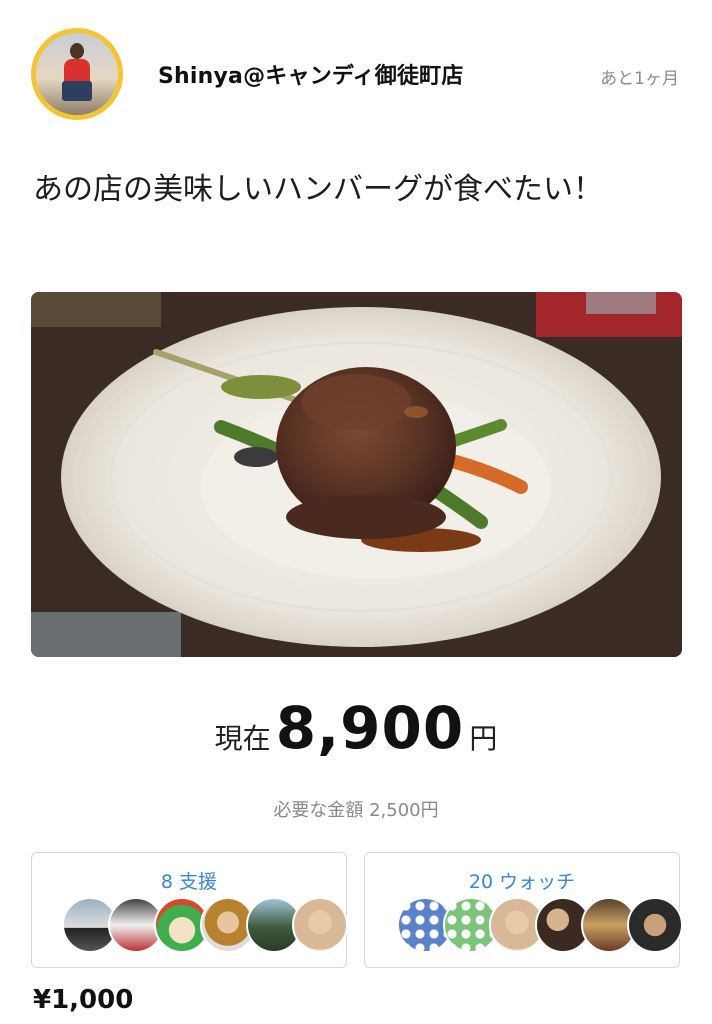 Image resolution: width=712 pixels, height=1024 pixels. What do you see at coordinates (189, 880) in the screenshot?
I see `supporters-count-label: 8 支援` at bounding box center [189, 880].